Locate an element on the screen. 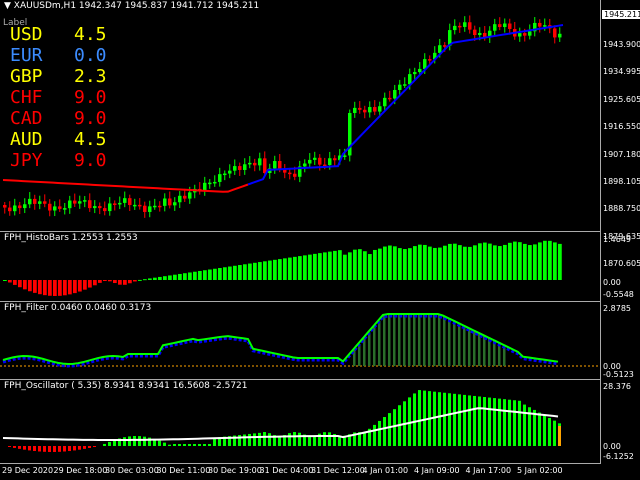 This screenshot has width=640, height=480. histo-tick-max: 1.4649 is located at coordinates (617, 239).